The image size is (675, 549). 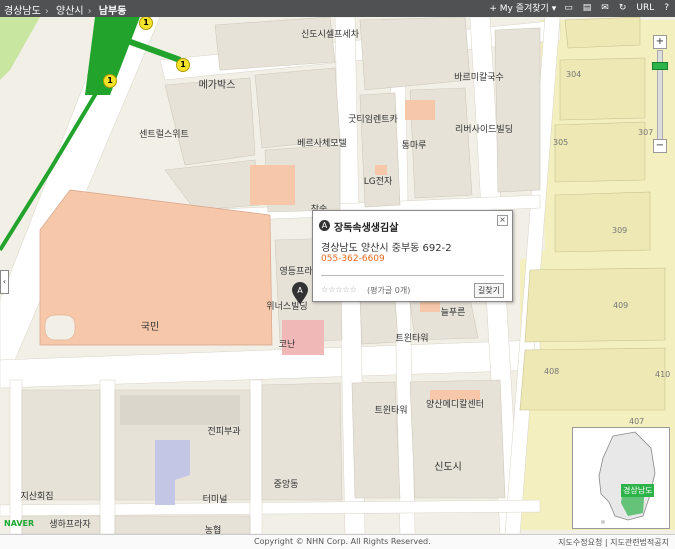 I want to click on collapse-panel-button: ‹, so click(x=4, y=282).